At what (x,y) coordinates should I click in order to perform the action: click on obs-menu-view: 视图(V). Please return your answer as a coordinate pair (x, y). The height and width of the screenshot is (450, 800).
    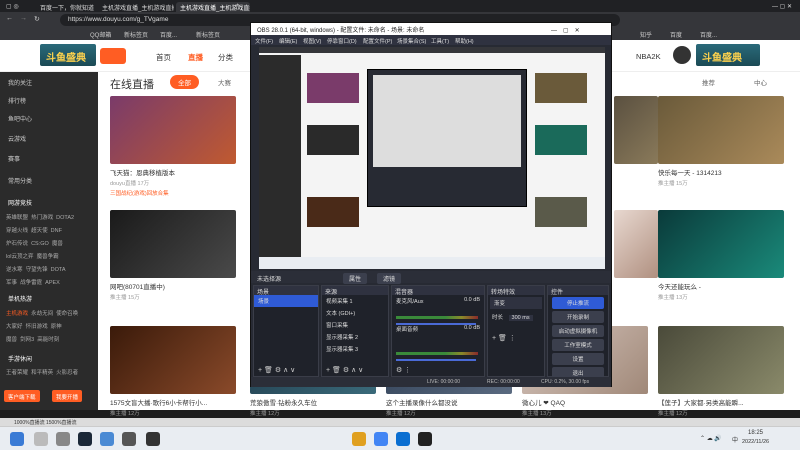
    Looking at the image, I should click on (312, 41).